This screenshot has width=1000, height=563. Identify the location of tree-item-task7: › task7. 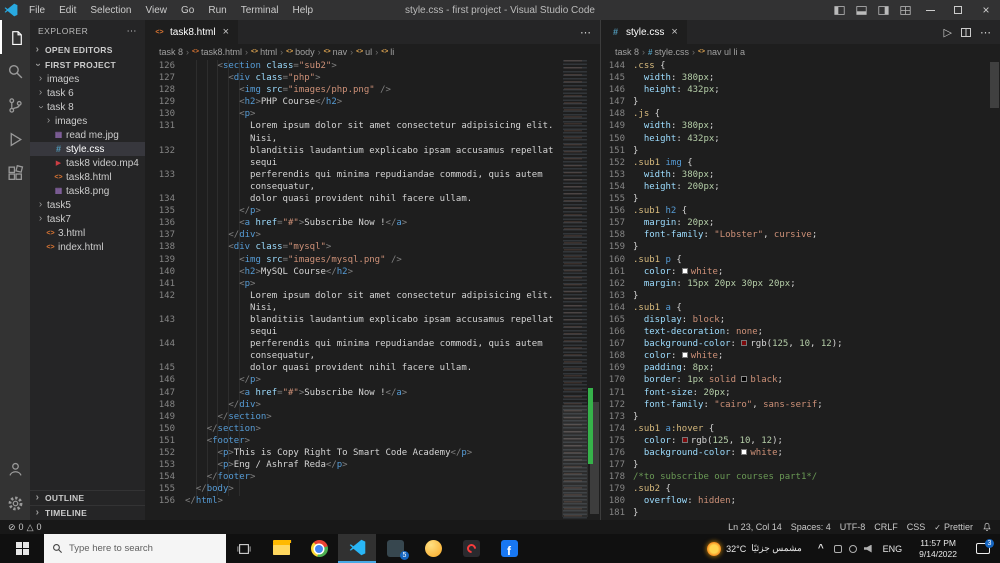
(87, 219).